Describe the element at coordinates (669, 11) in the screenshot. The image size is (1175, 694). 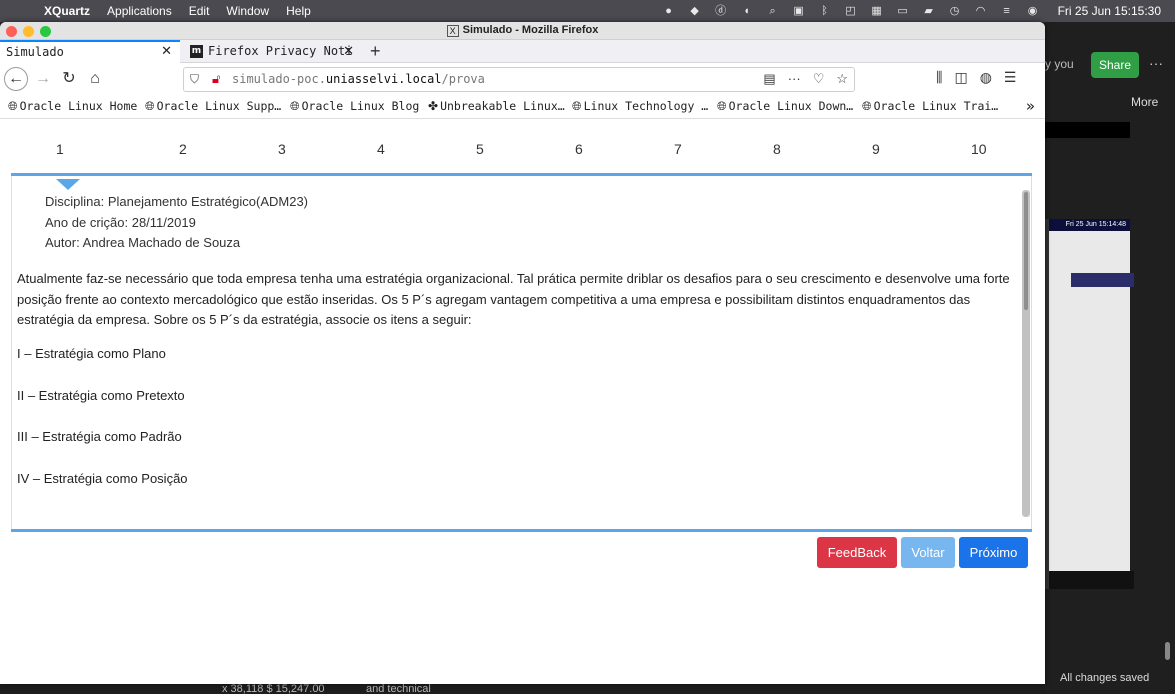
I see `evernote-icon: ●` at that location.